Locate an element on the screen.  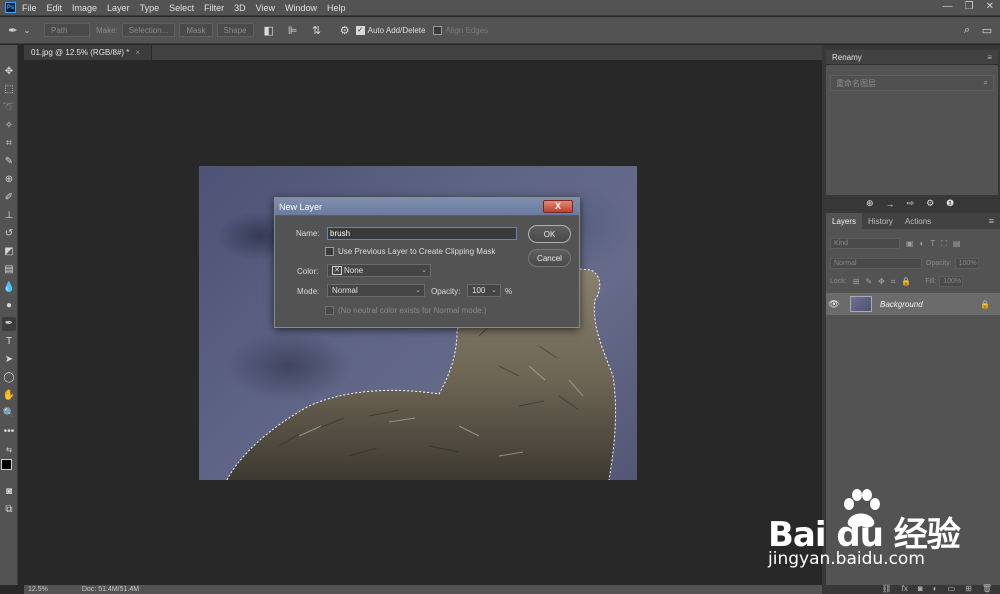
gear-icon: ⚙ is located at coordinates (345, 30).